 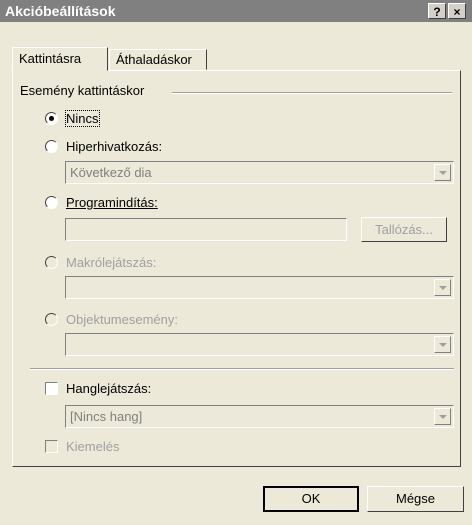 I want to click on program-path-input, so click(x=206, y=229).